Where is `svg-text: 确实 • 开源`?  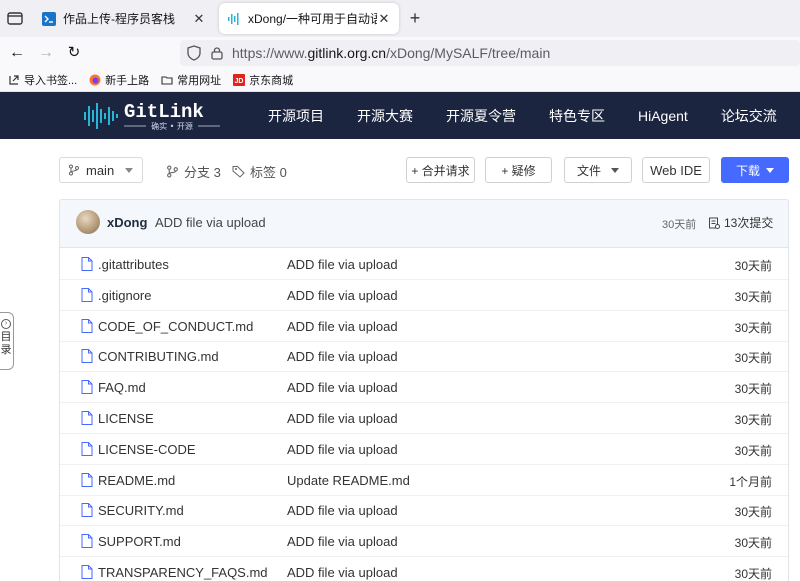
svg-text: 确实 • 开源 is located at coordinates (172, 126).